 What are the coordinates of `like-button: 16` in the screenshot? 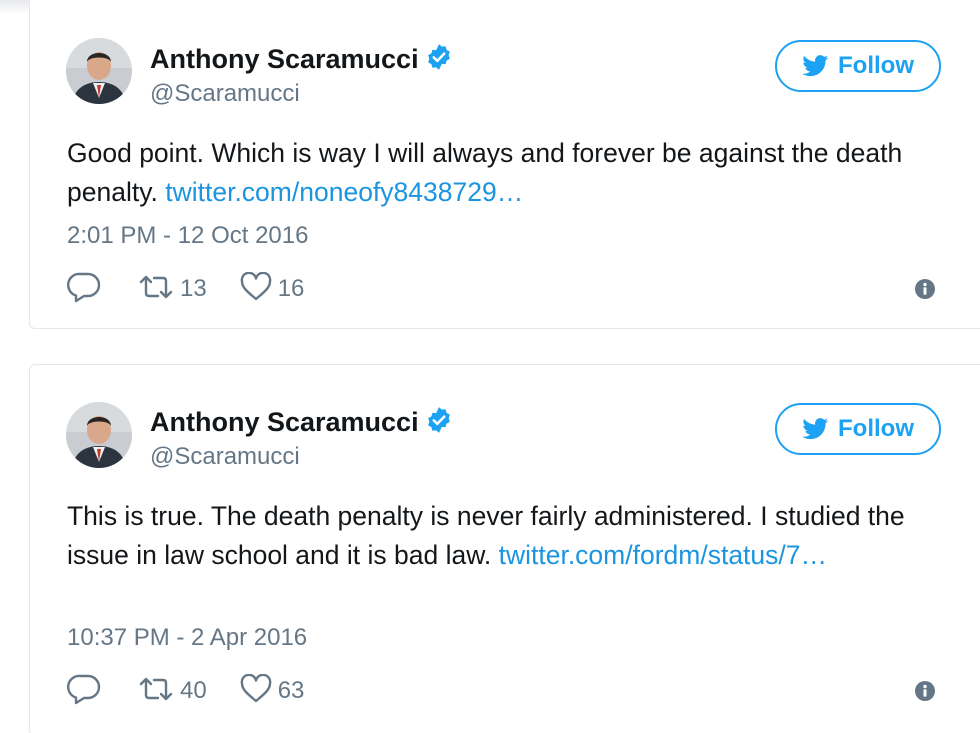 It's located at (272, 289).